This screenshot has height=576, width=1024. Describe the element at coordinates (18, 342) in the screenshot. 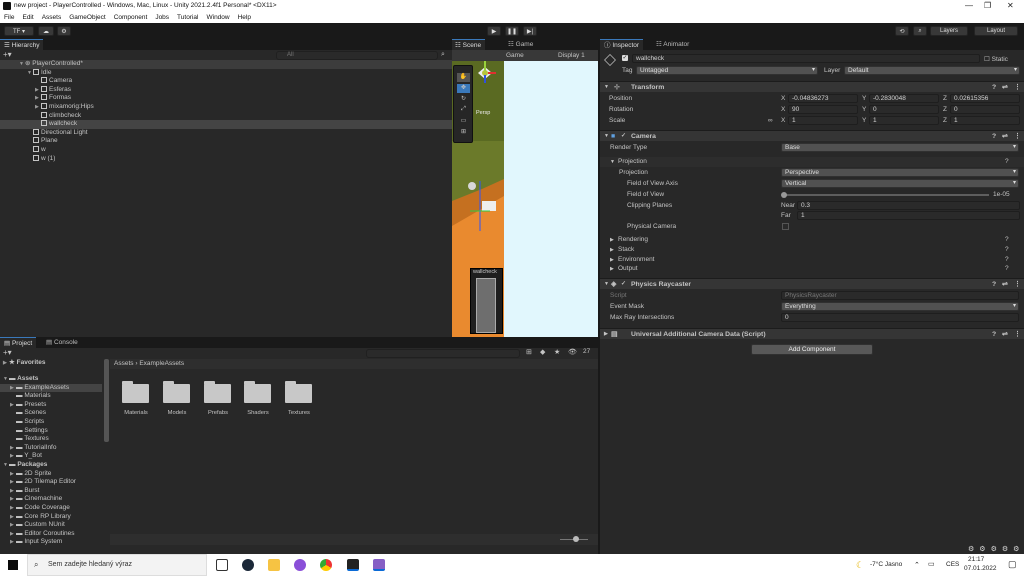

I see `tab-project: ▤ Project` at that location.